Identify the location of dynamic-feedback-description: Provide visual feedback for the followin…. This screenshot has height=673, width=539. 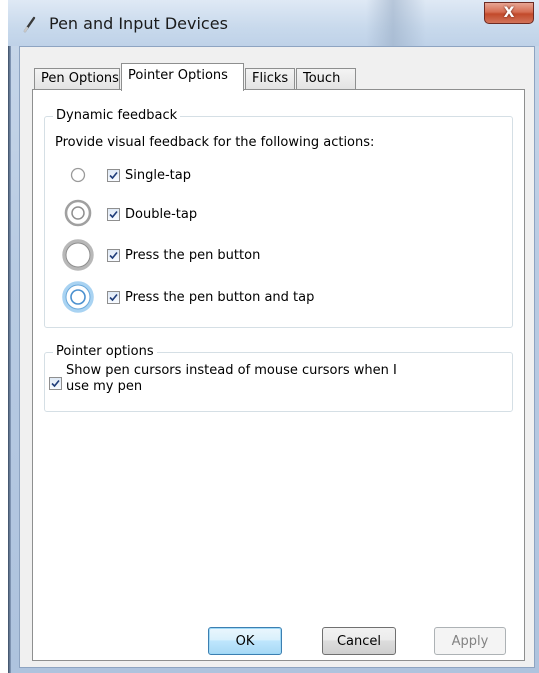
(215, 142).